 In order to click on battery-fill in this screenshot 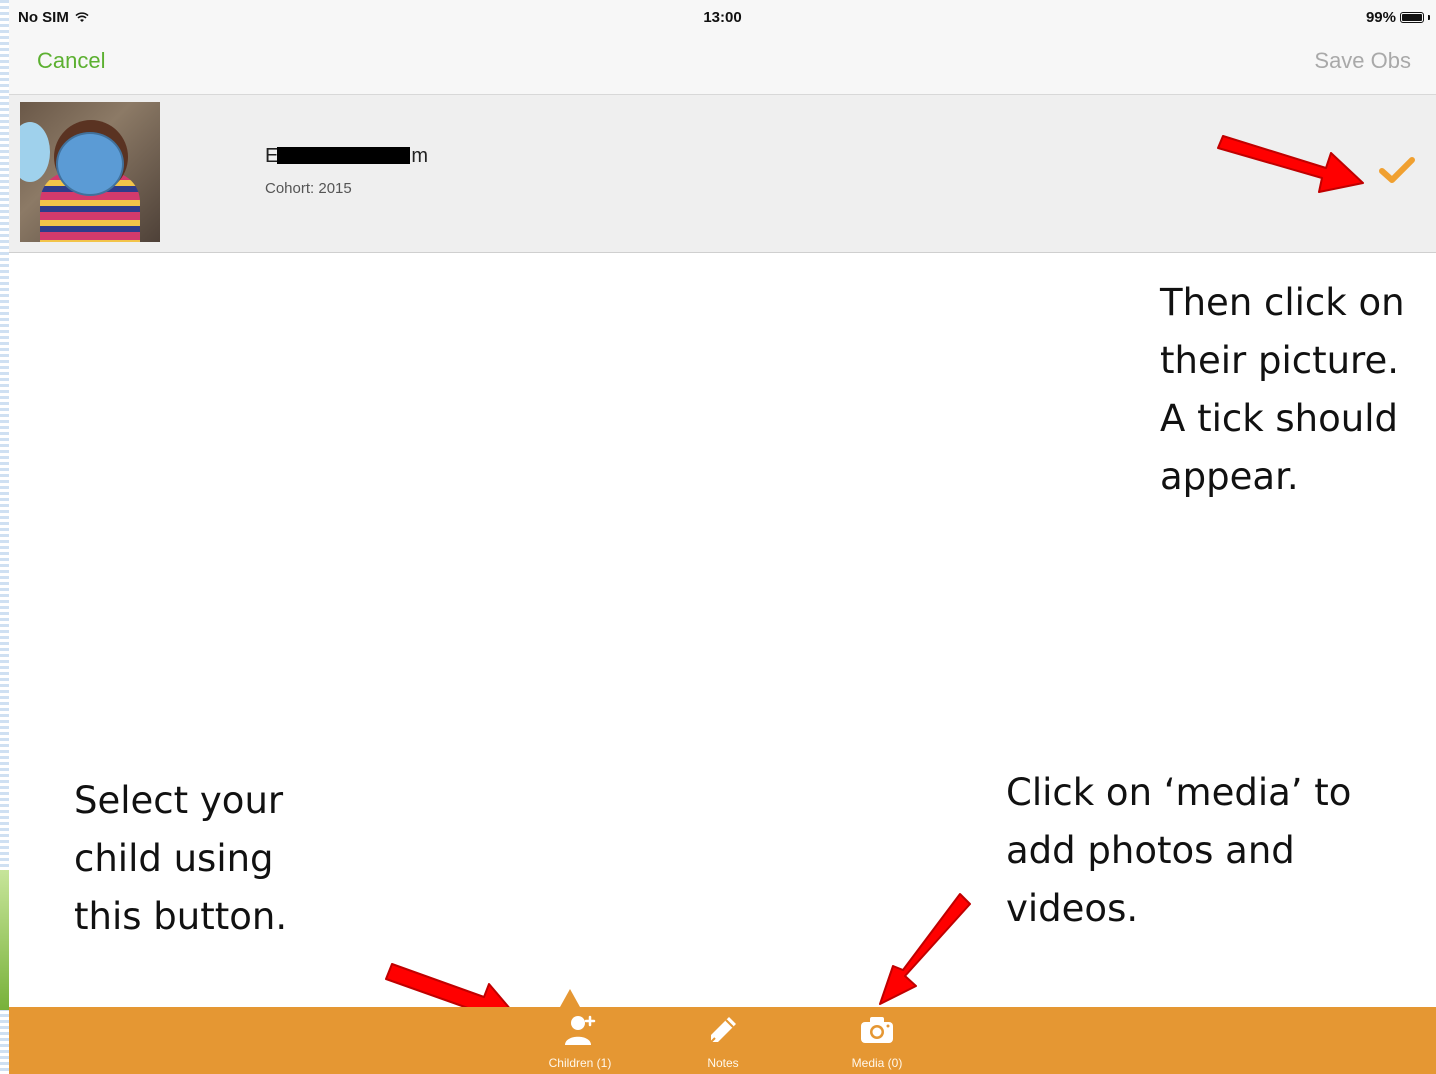, I will do `click(1412, 17)`.